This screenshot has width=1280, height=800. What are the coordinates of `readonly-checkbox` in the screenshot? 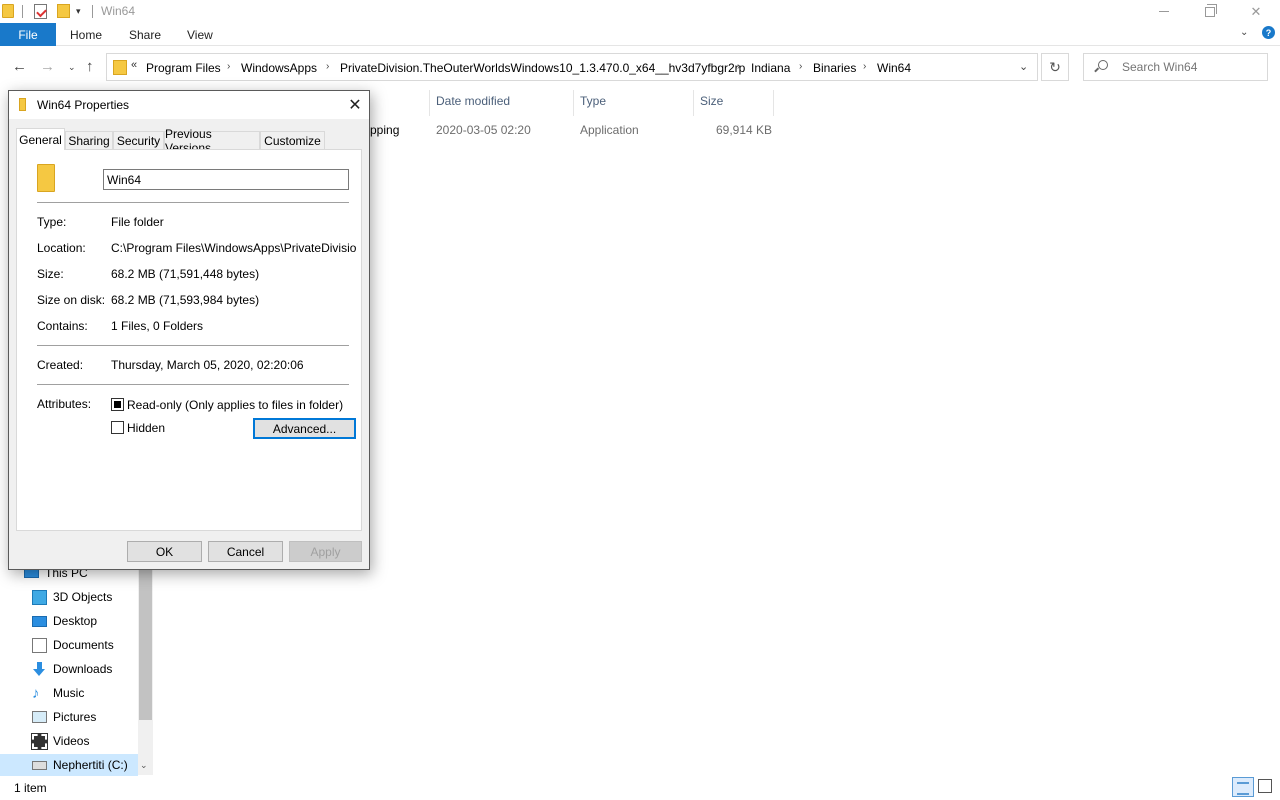 It's located at (117, 404).